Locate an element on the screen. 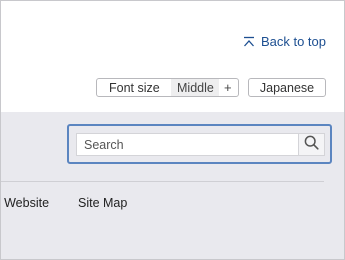 The height and width of the screenshot is (260, 345). back-to-top-label: Back to top is located at coordinates (293, 41).